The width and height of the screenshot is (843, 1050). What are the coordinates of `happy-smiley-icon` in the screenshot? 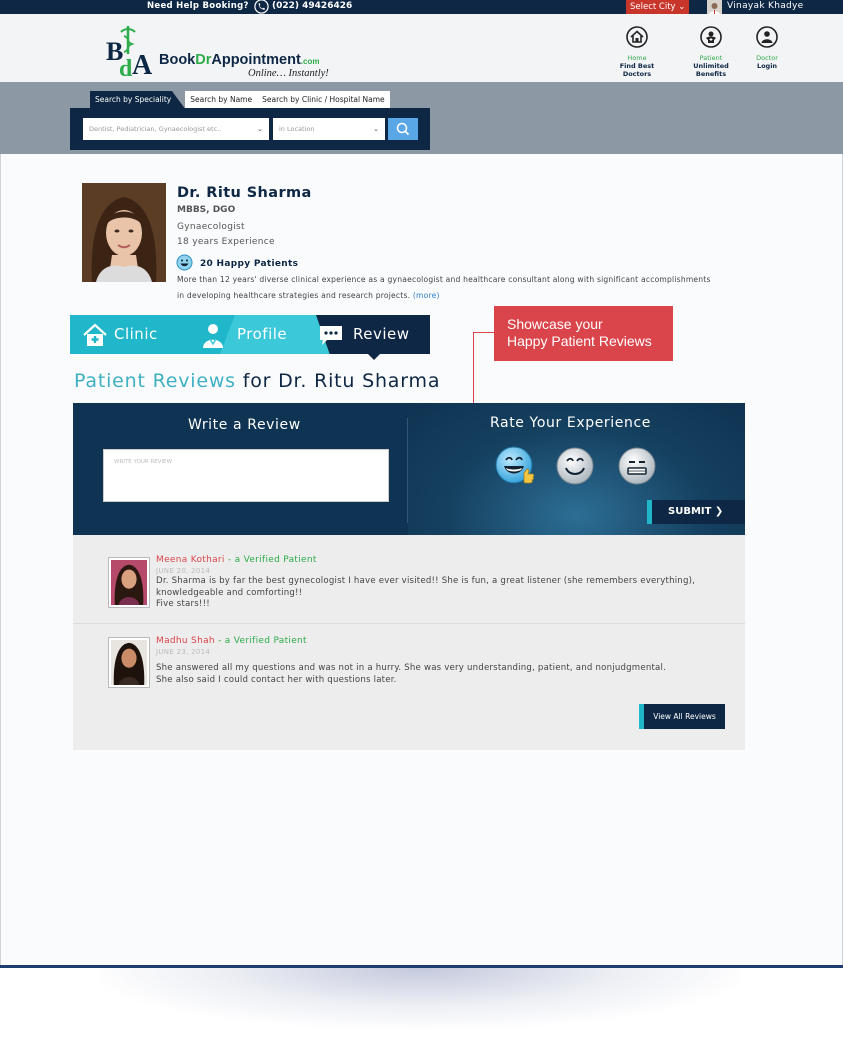 It's located at (575, 466).